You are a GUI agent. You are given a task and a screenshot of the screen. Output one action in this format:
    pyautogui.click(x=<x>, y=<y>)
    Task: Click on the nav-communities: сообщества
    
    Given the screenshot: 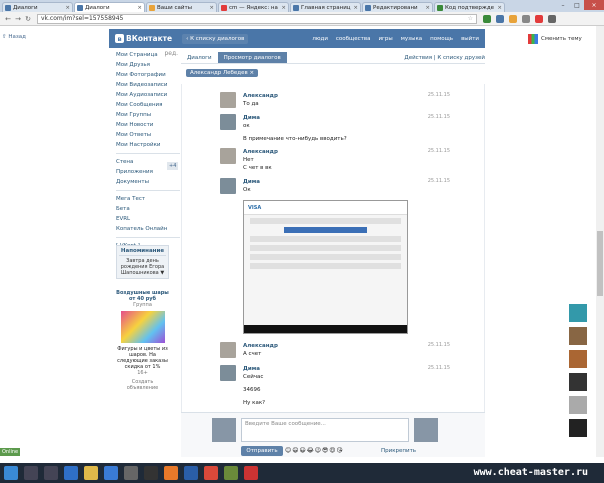 What is the action you would take?
    pyautogui.click(x=353, y=39)
    